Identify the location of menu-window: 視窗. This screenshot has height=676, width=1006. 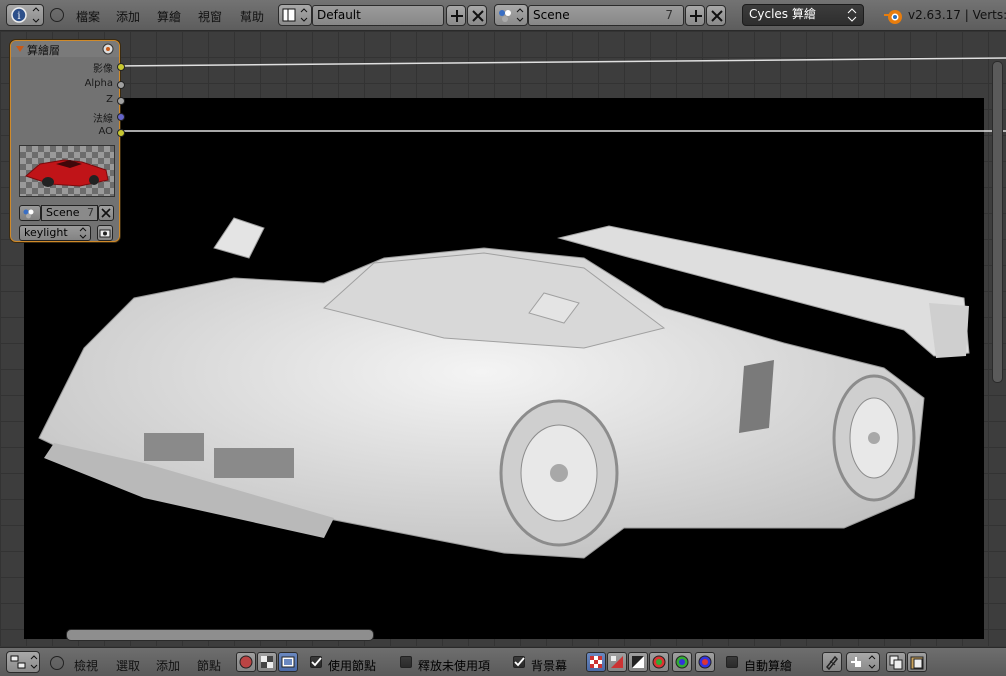
(210, 16).